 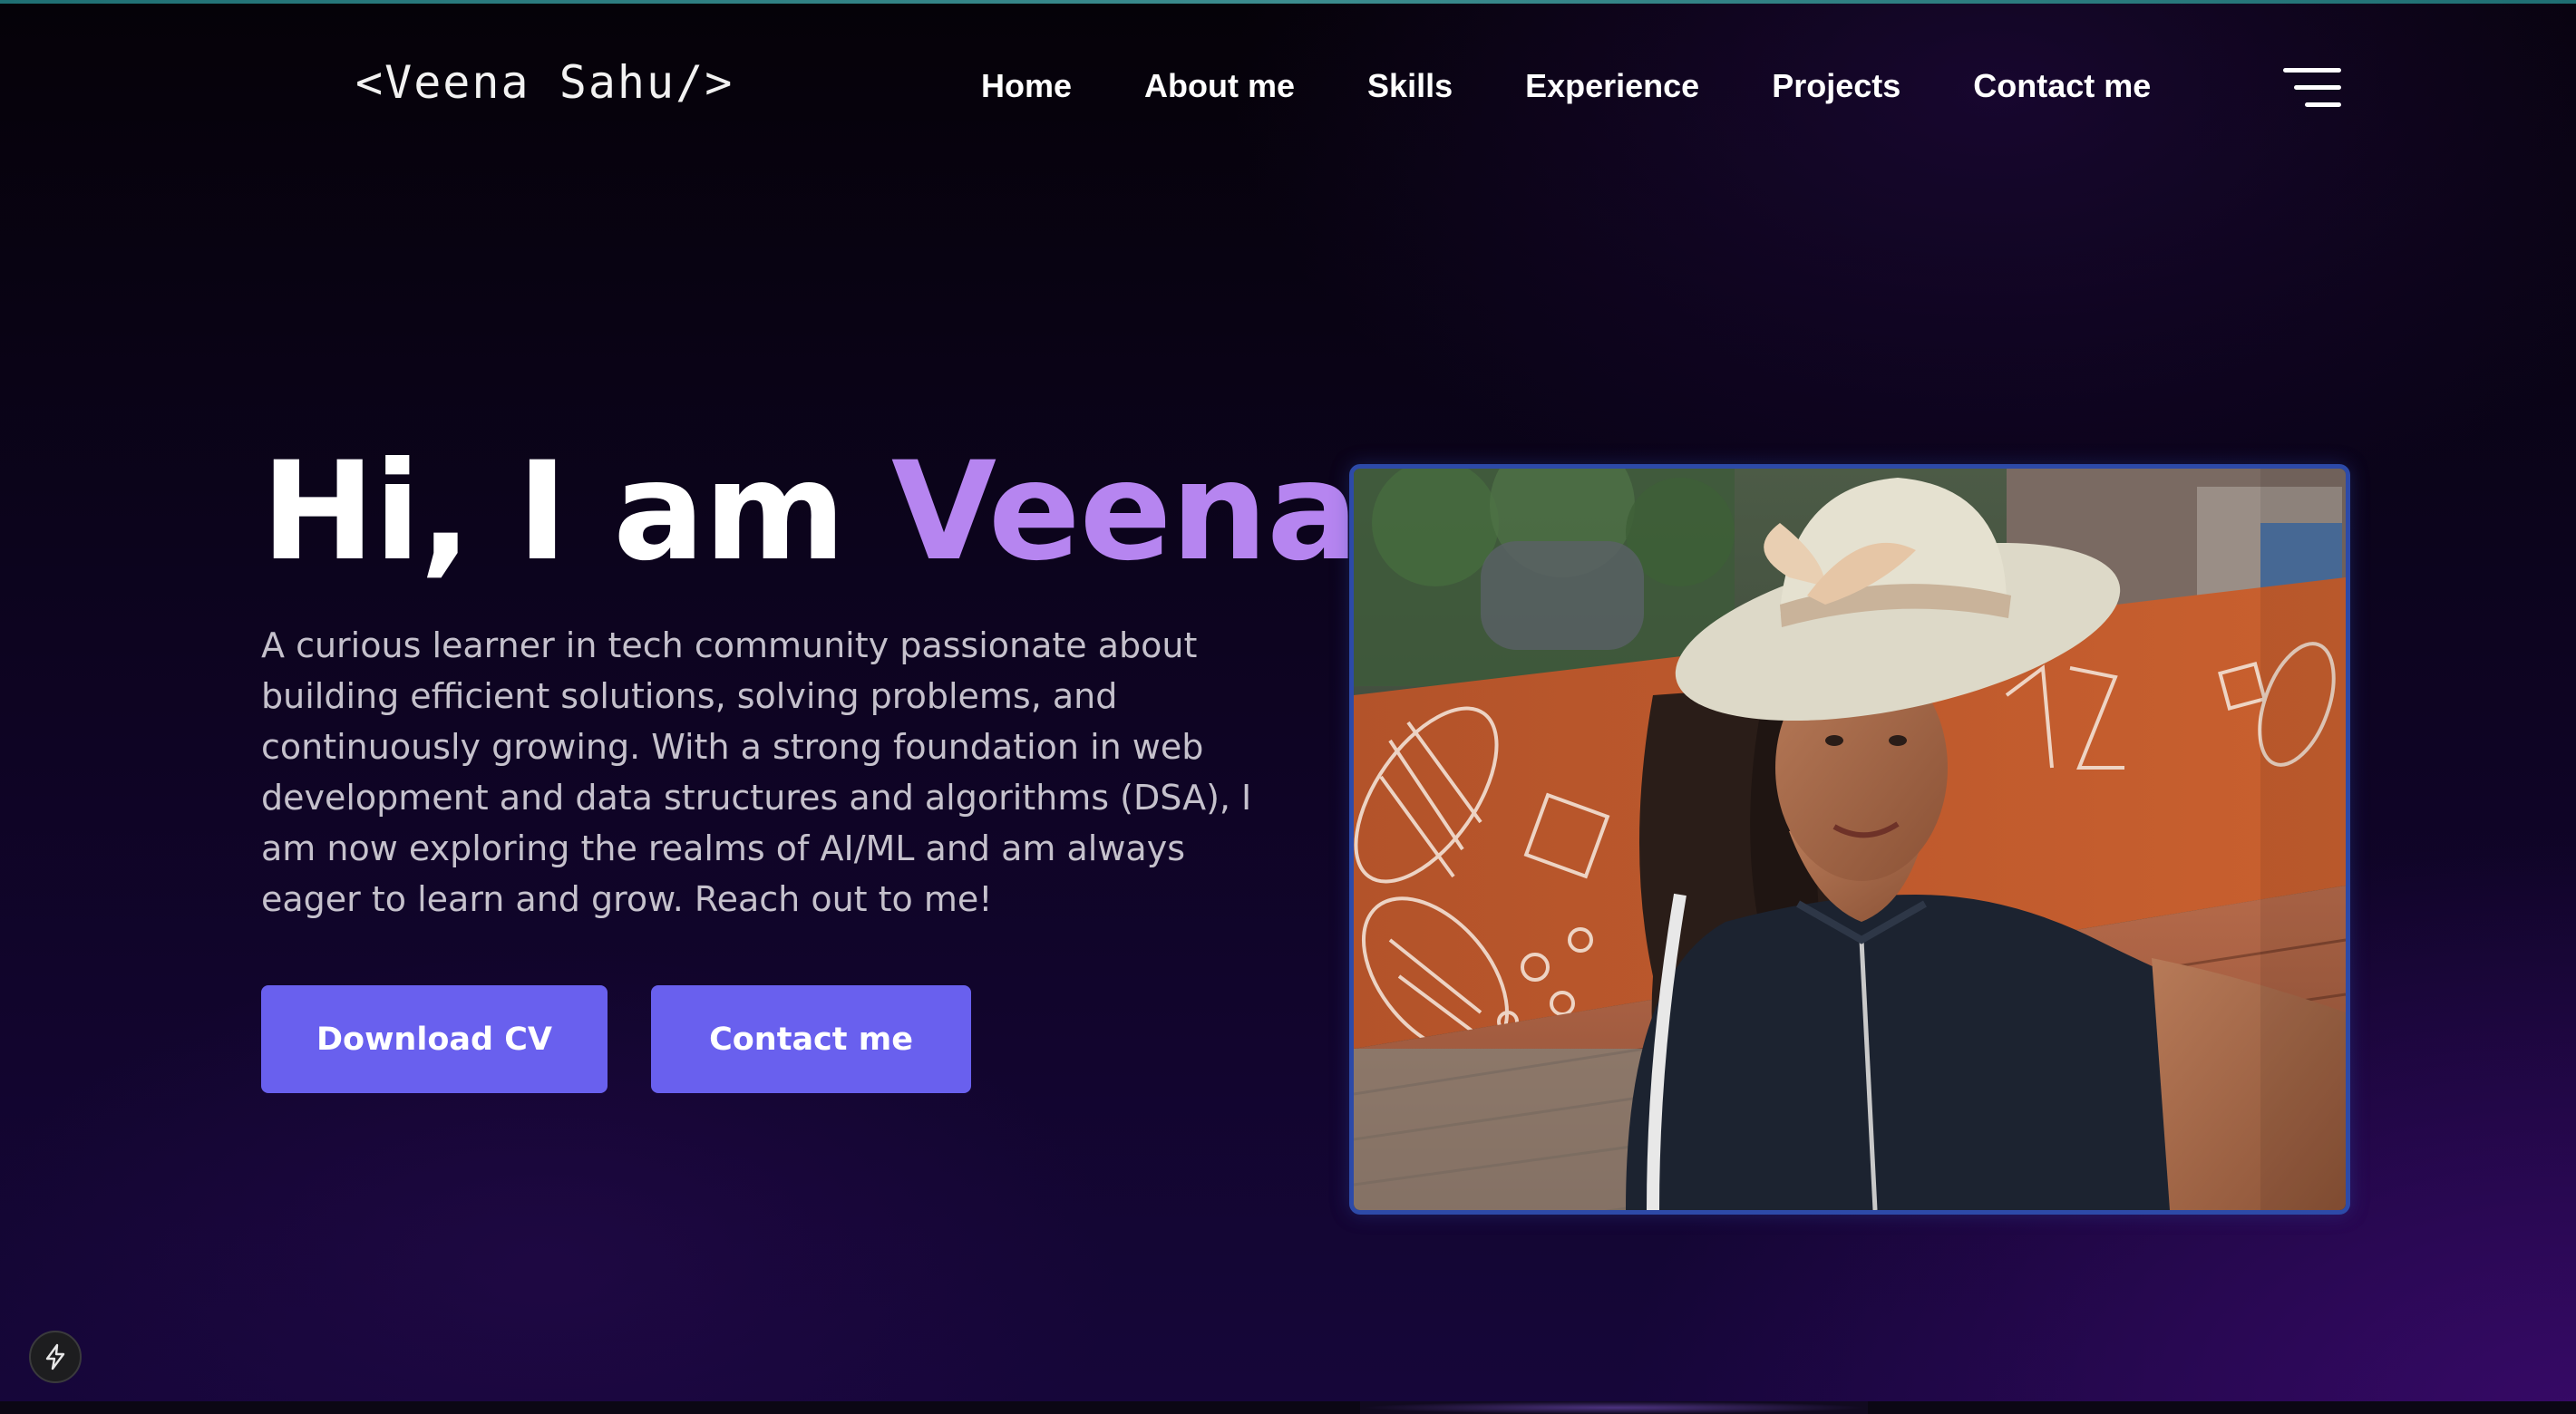 What do you see at coordinates (1614, 1407) in the screenshot?
I see `bottom-glow` at bounding box center [1614, 1407].